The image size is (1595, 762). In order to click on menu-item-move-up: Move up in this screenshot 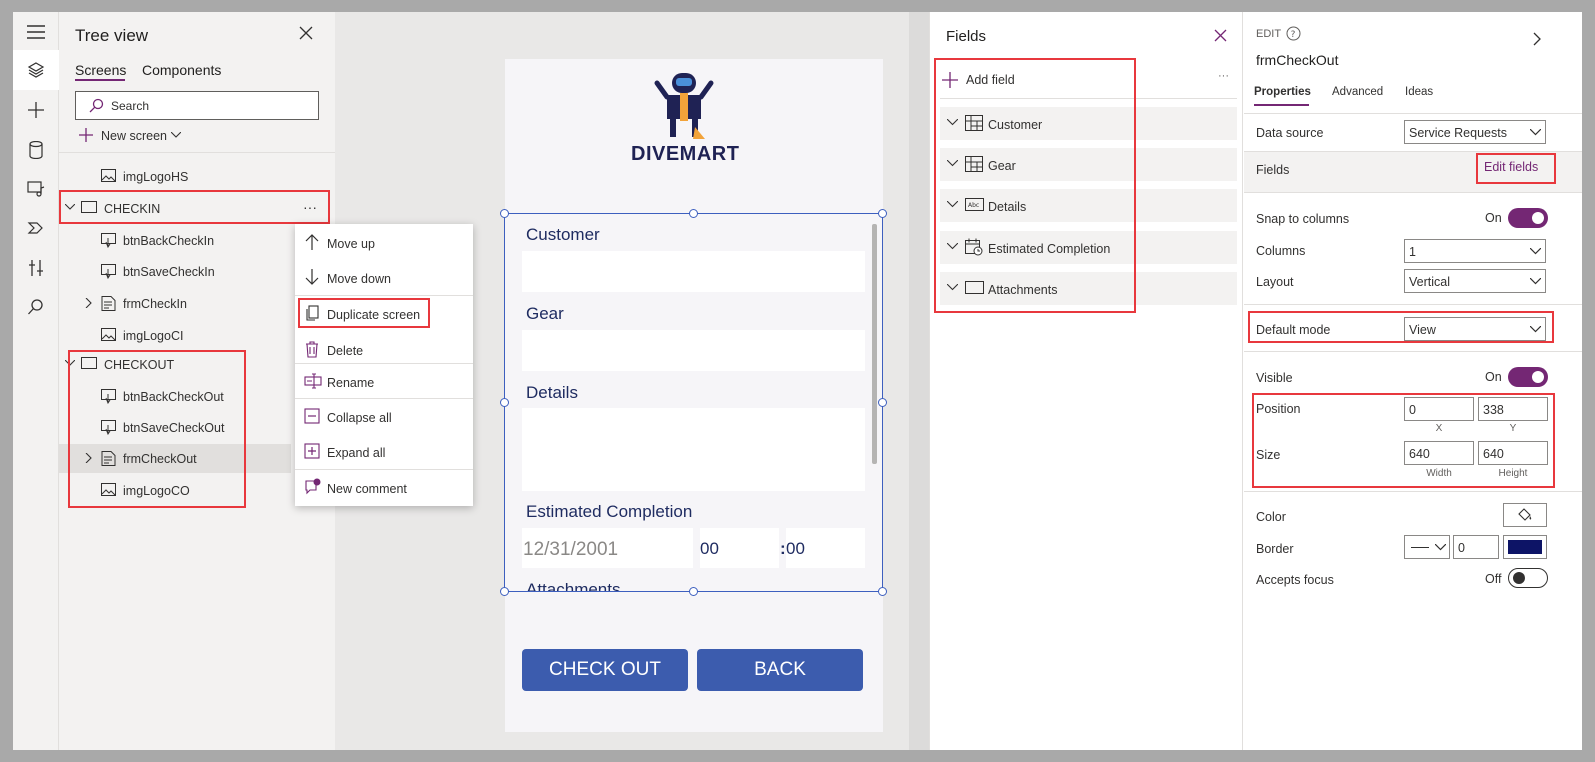, I will do `click(384, 242)`.